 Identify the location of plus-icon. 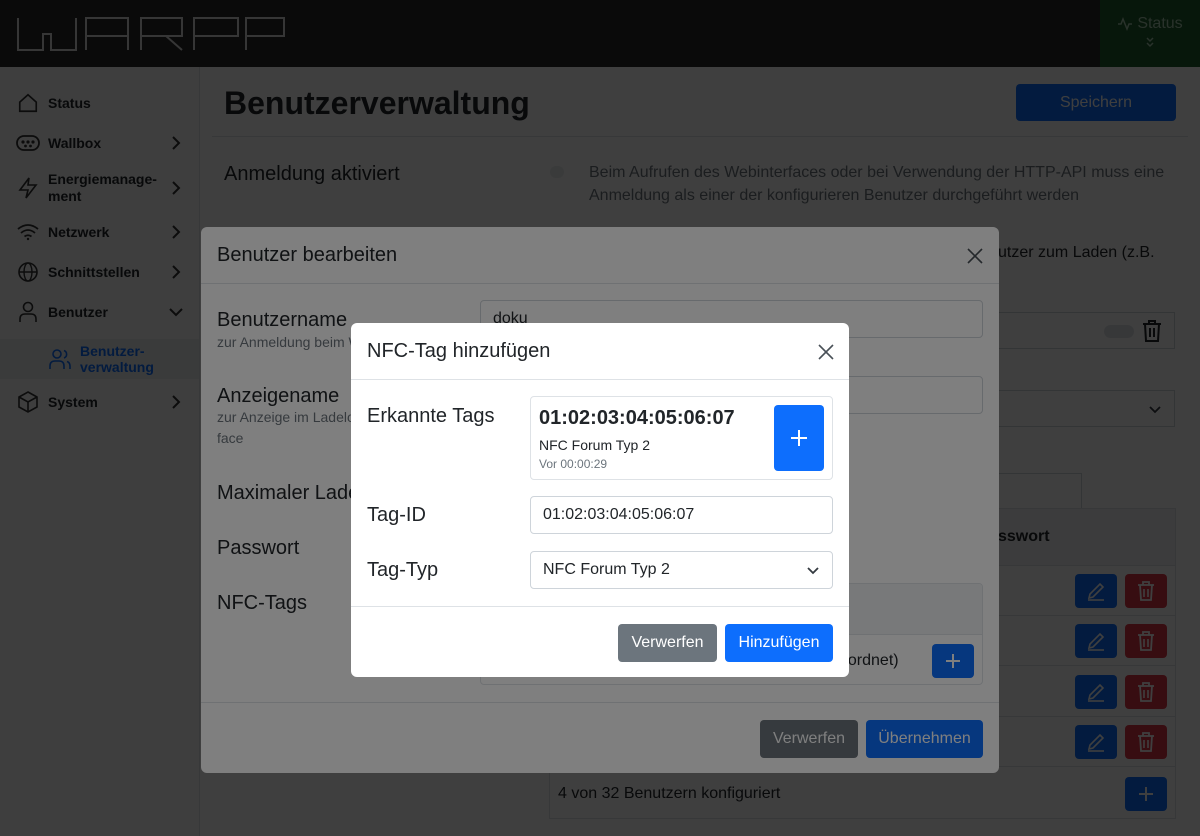
(799, 438).